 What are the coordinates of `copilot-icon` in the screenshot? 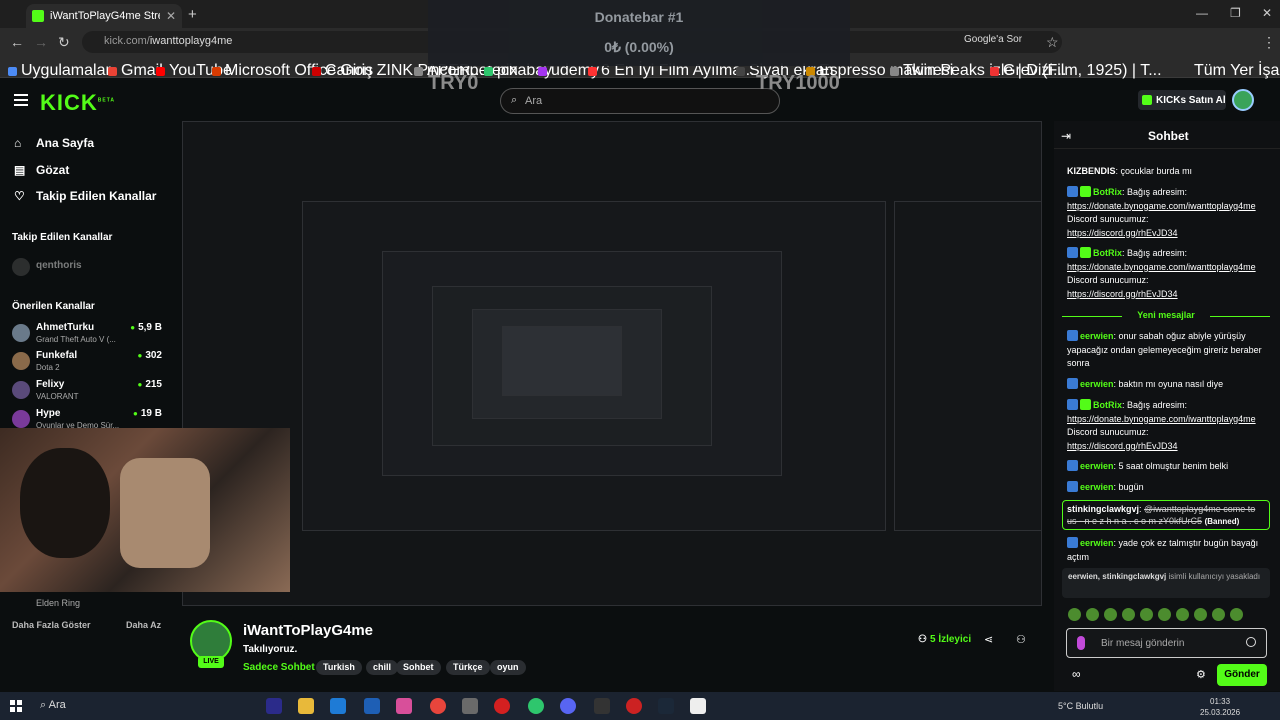 It's located at (404, 706).